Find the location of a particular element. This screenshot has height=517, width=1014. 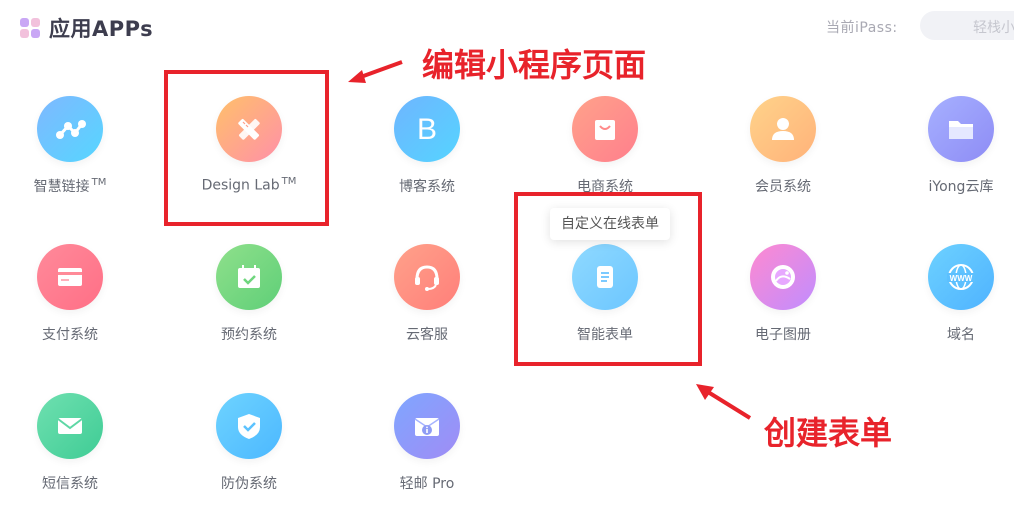

user-icon is located at coordinates (783, 129).